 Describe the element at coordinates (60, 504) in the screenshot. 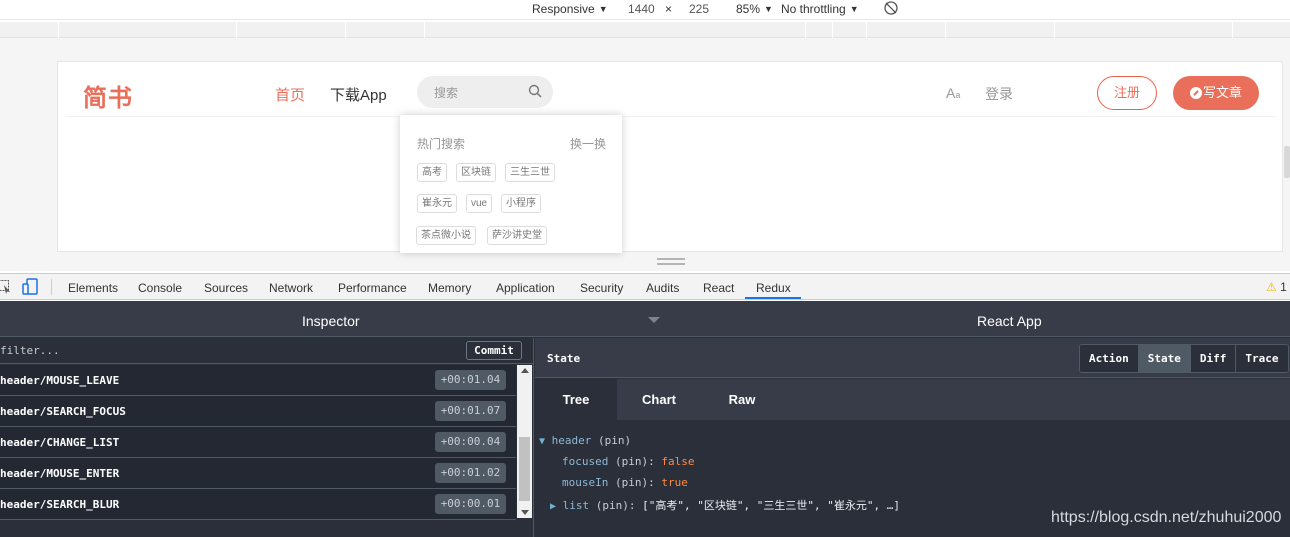

I see `action-name: header/SEARCH_BLUR` at that location.